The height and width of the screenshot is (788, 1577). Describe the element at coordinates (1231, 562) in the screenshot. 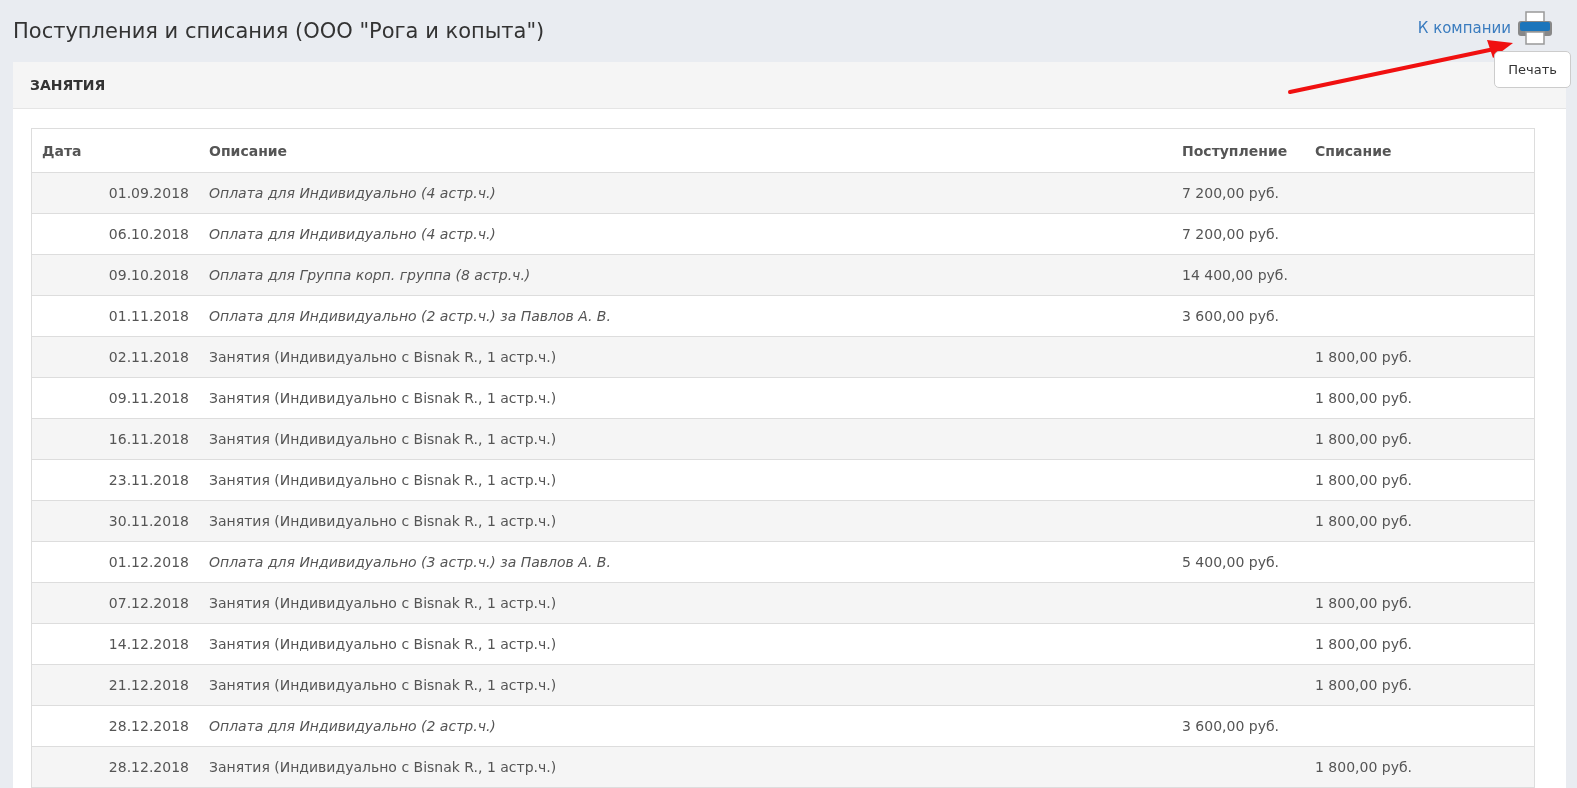

I see `income-cell: 5 400,00 руб.` at that location.